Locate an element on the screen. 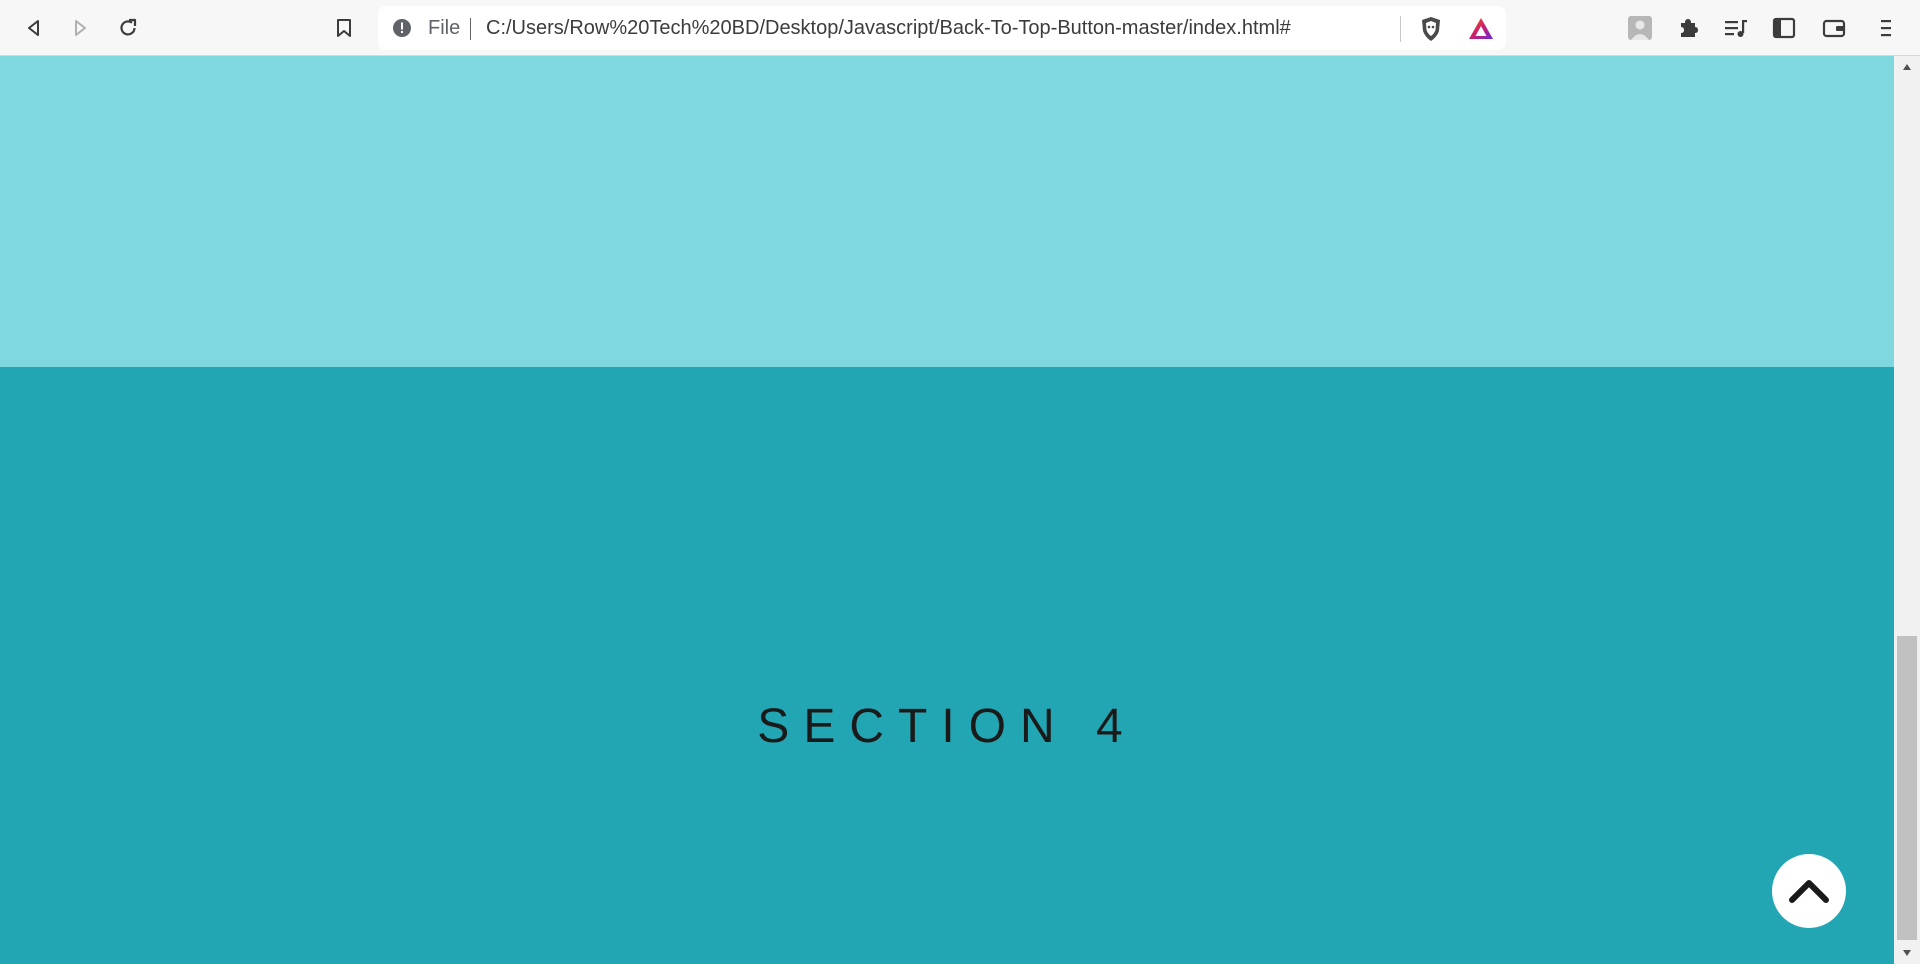 The height and width of the screenshot is (964, 1920). bookmark-button is located at coordinates (344, 28).